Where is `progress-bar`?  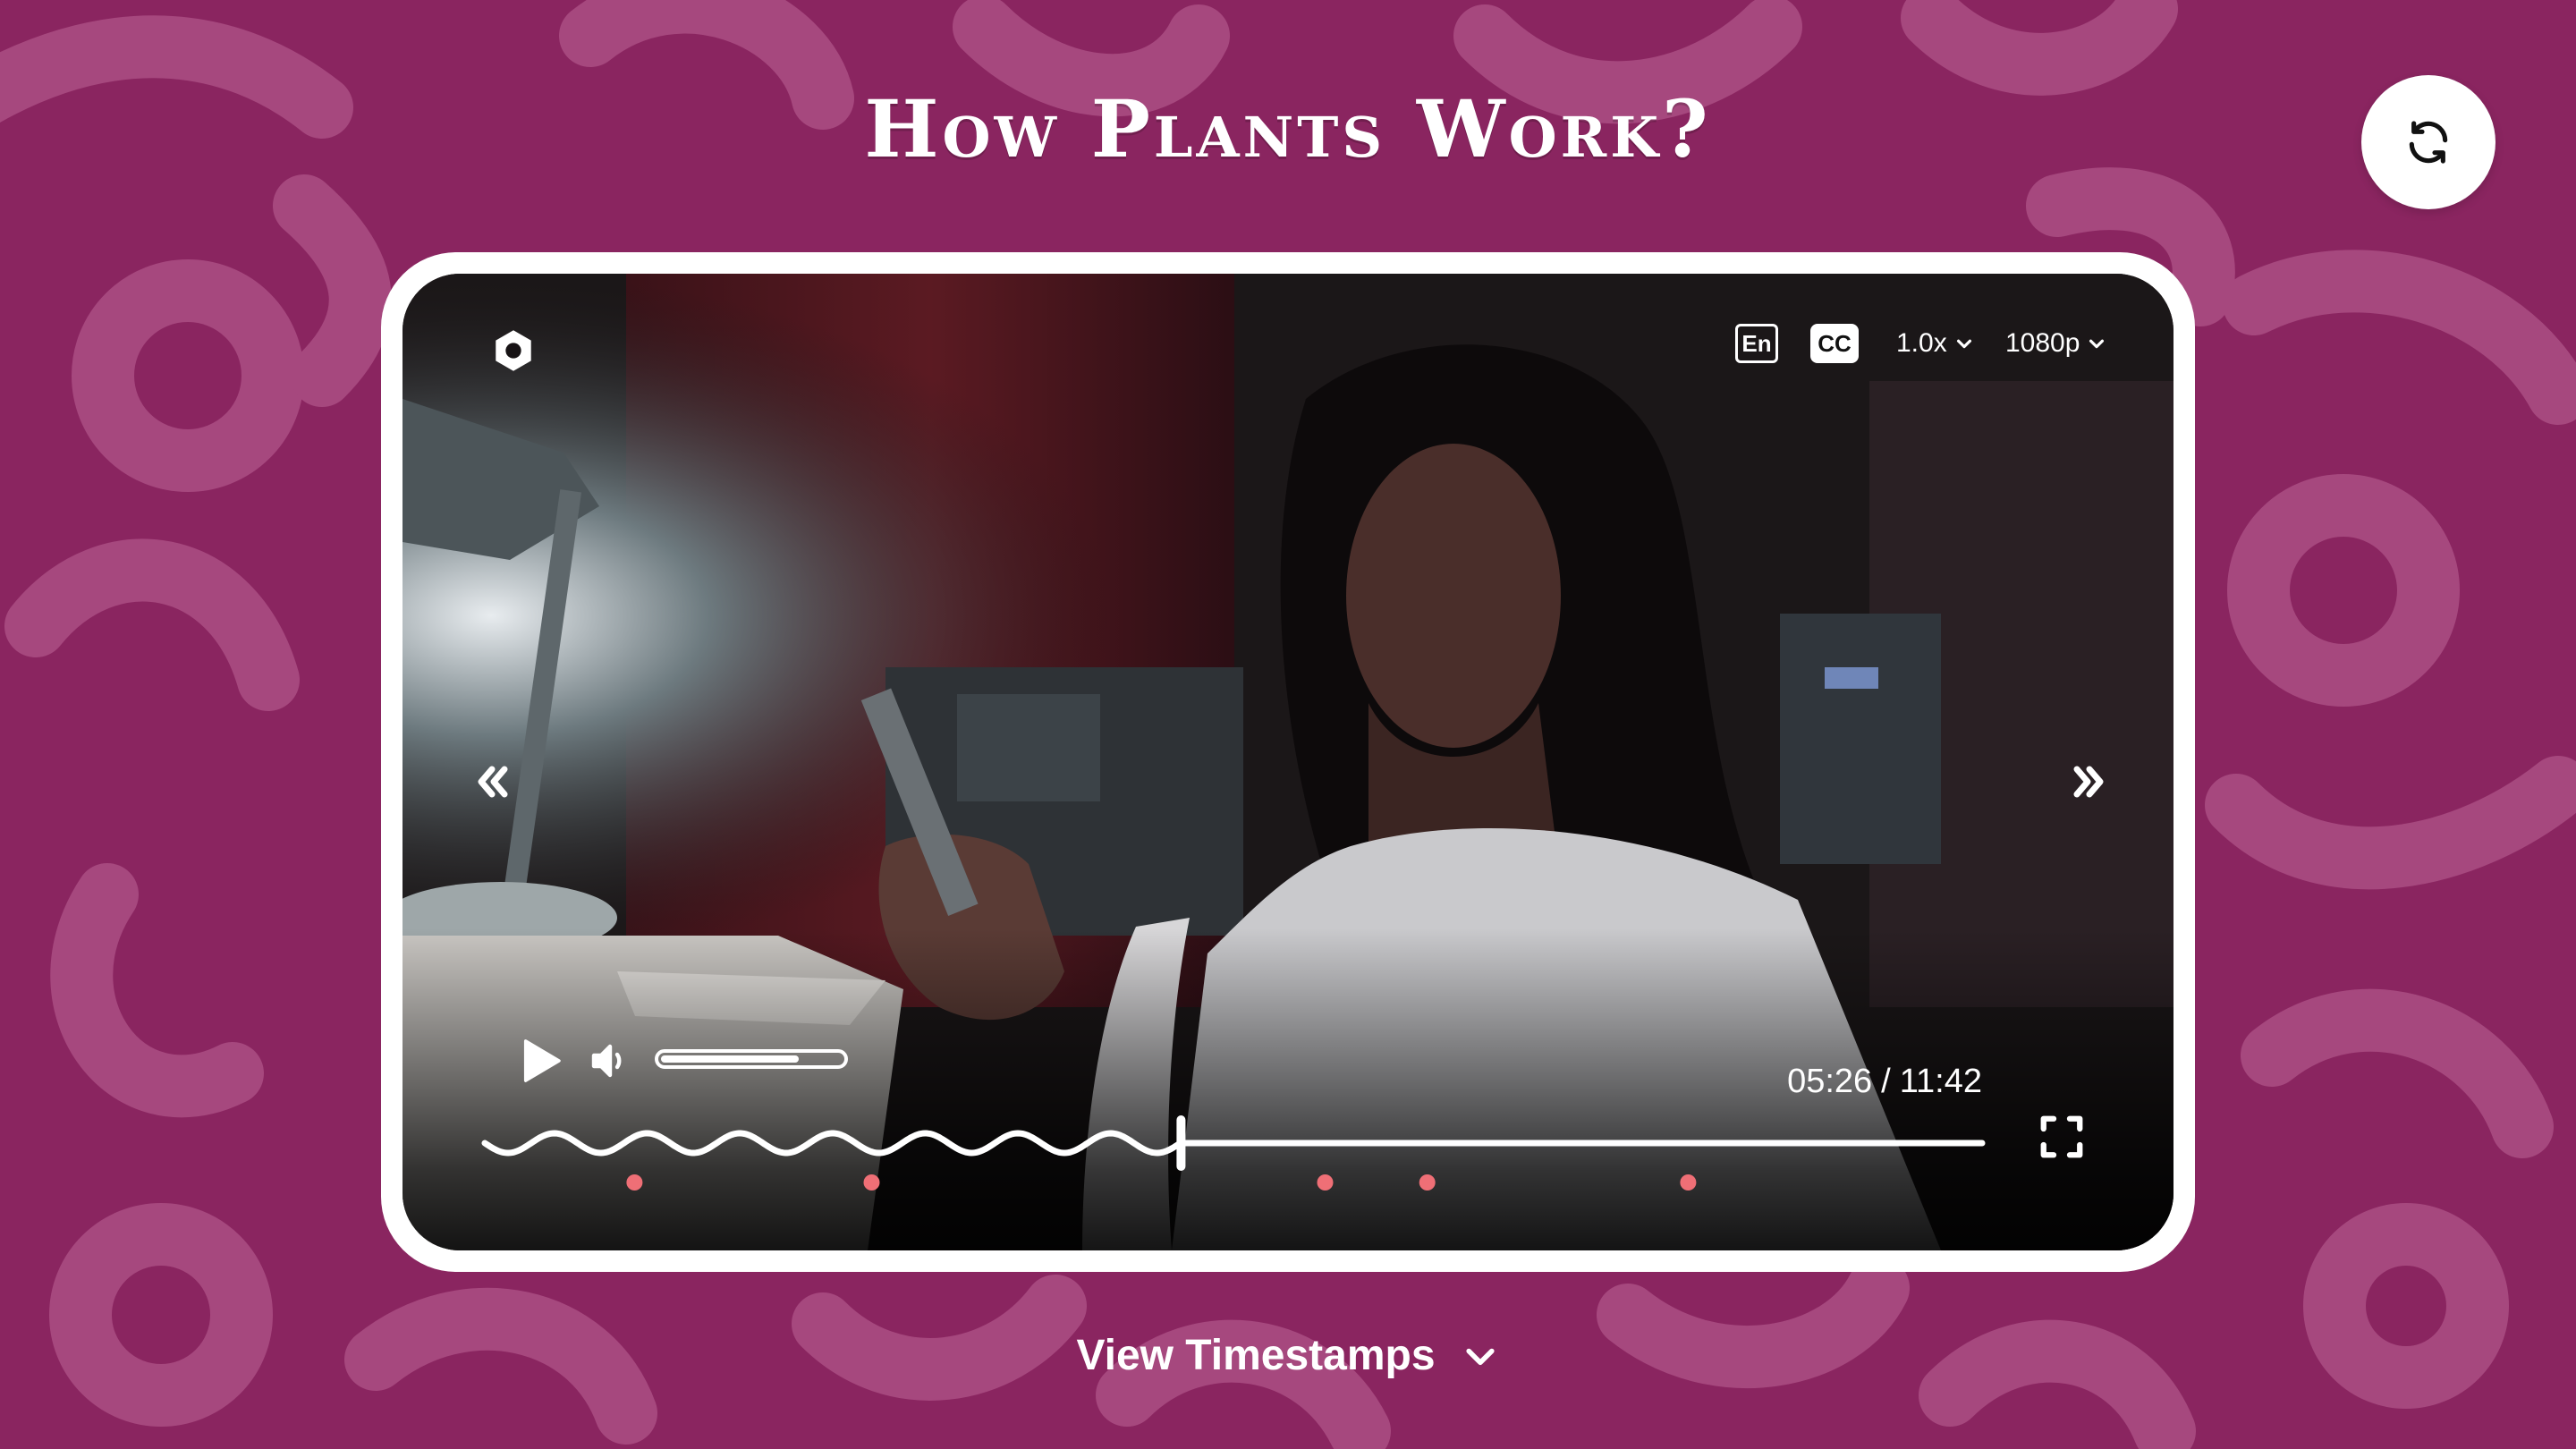 progress-bar is located at coordinates (1288, 1148).